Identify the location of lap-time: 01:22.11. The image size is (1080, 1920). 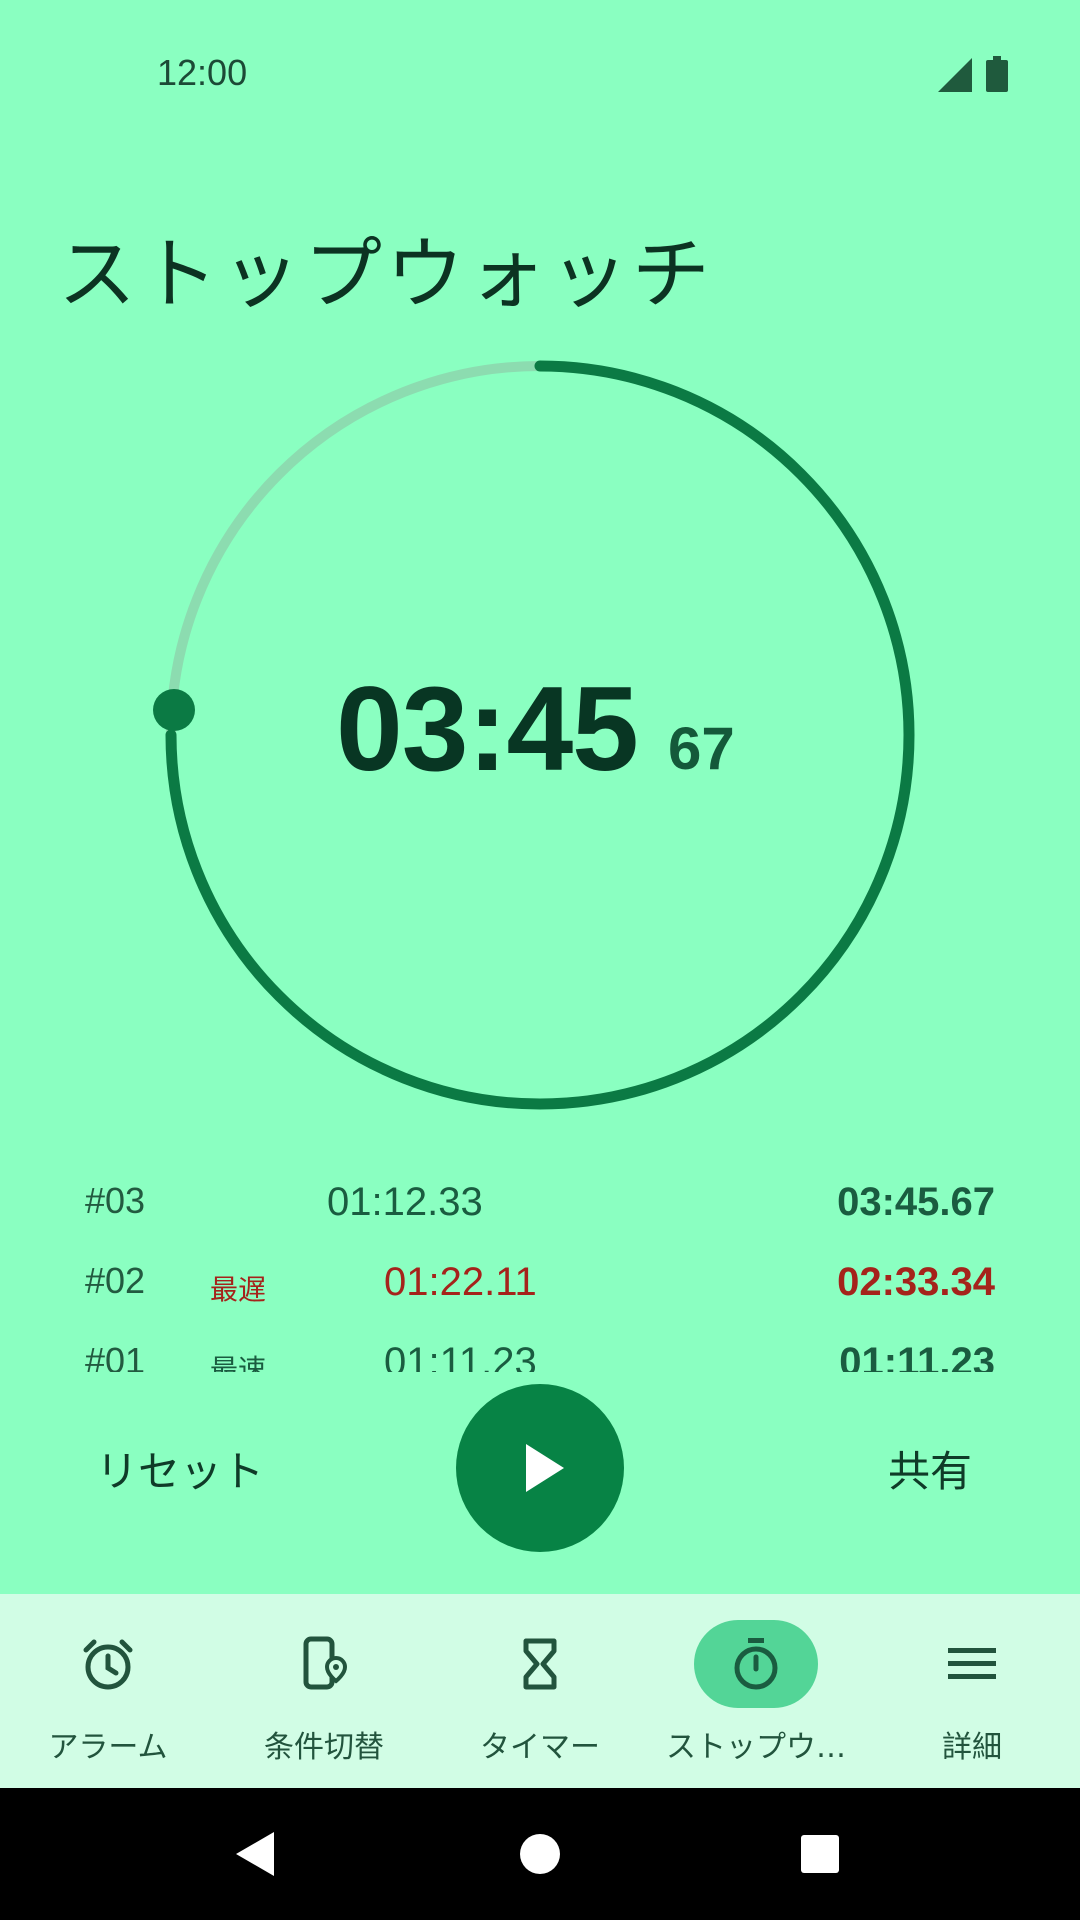
(460, 1282).